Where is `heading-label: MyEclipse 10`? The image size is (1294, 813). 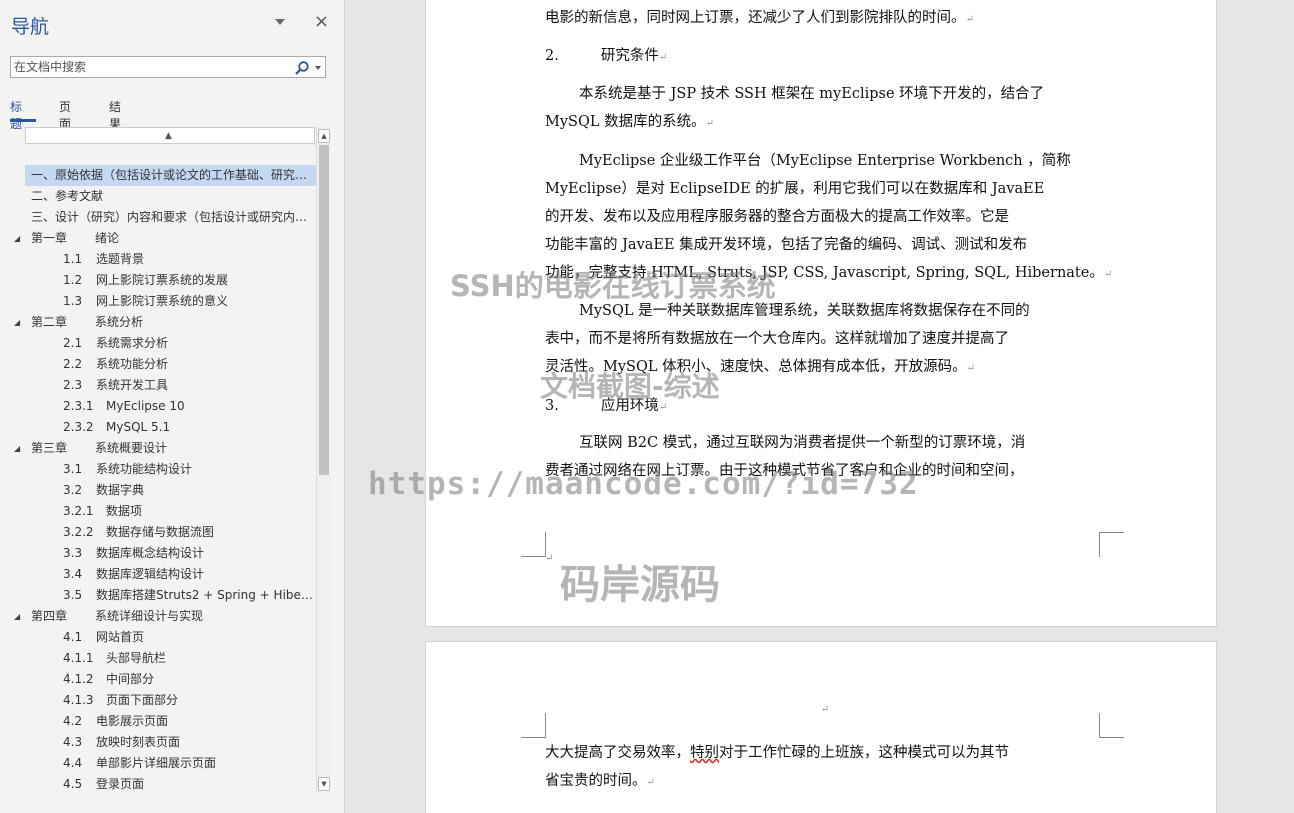
heading-label: MyEclipse 10 is located at coordinates (145, 406).